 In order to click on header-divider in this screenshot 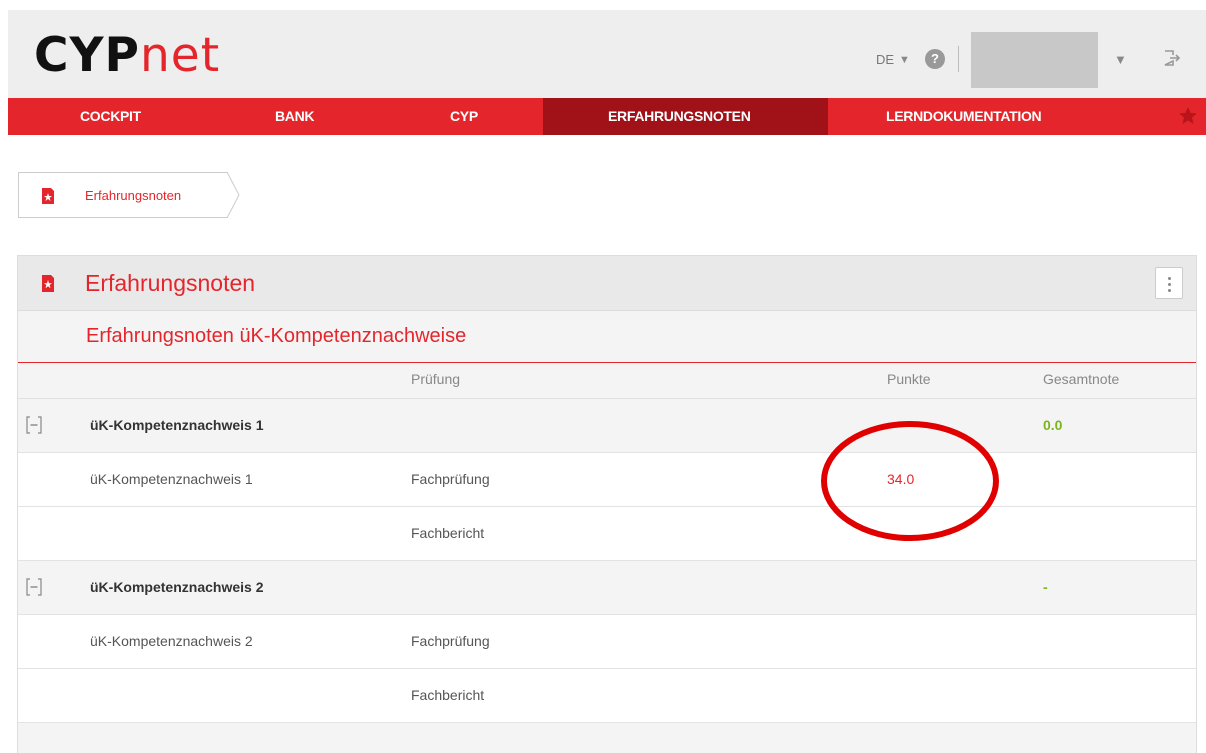, I will do `click(958, 59)`.